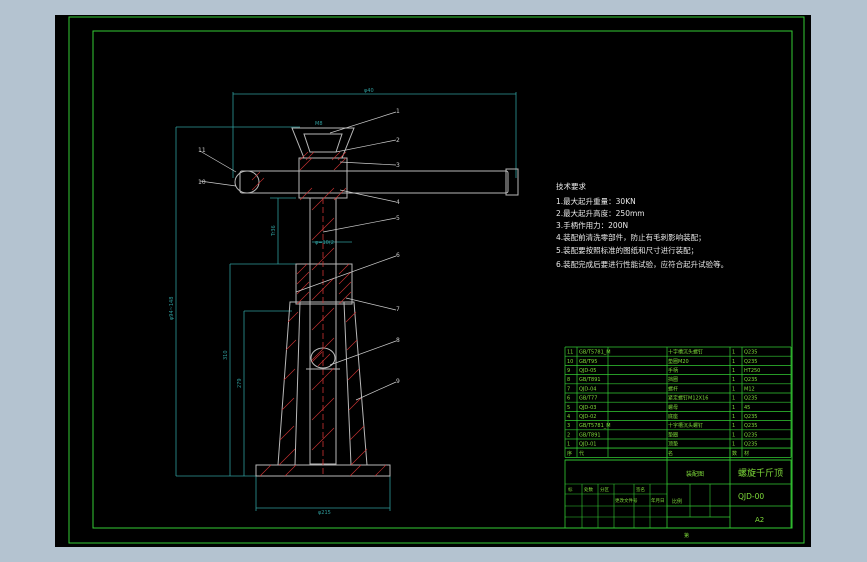  I want to click on parts-cell: 3, so click(568, 426).